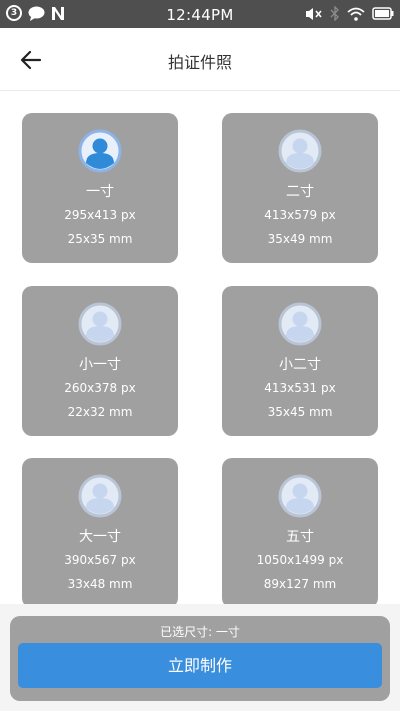 The height and width of the screenshot is (711, 400). What do you see at coordinates (100, 239) in the screenshot?
I see `size-mm: 25x35 mm` at bounding box center [100, 239].